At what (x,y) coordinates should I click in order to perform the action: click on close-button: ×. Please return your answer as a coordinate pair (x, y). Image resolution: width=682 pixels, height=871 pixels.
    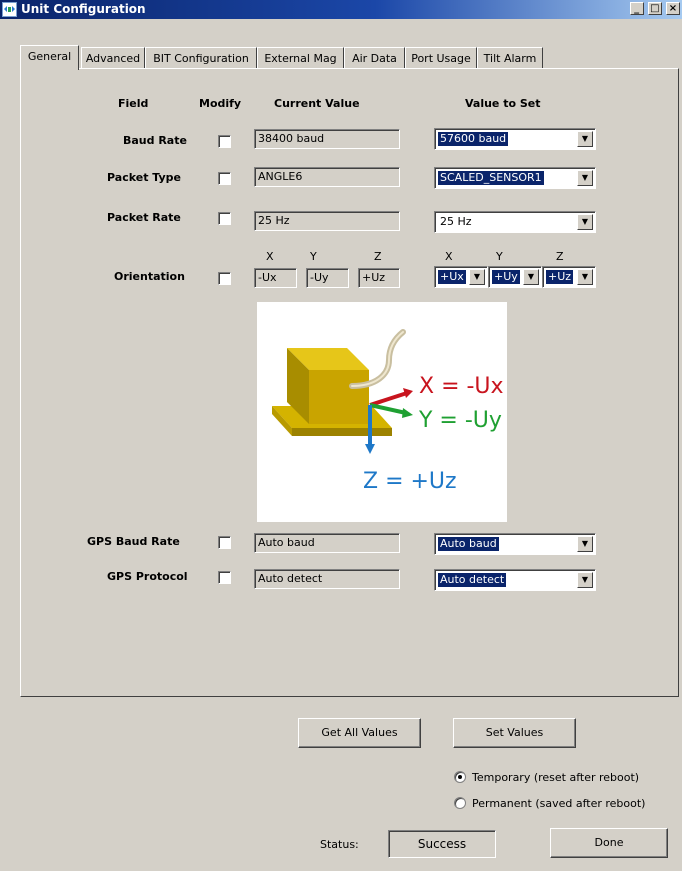
    Looking at the image, I should click on (673, 8).